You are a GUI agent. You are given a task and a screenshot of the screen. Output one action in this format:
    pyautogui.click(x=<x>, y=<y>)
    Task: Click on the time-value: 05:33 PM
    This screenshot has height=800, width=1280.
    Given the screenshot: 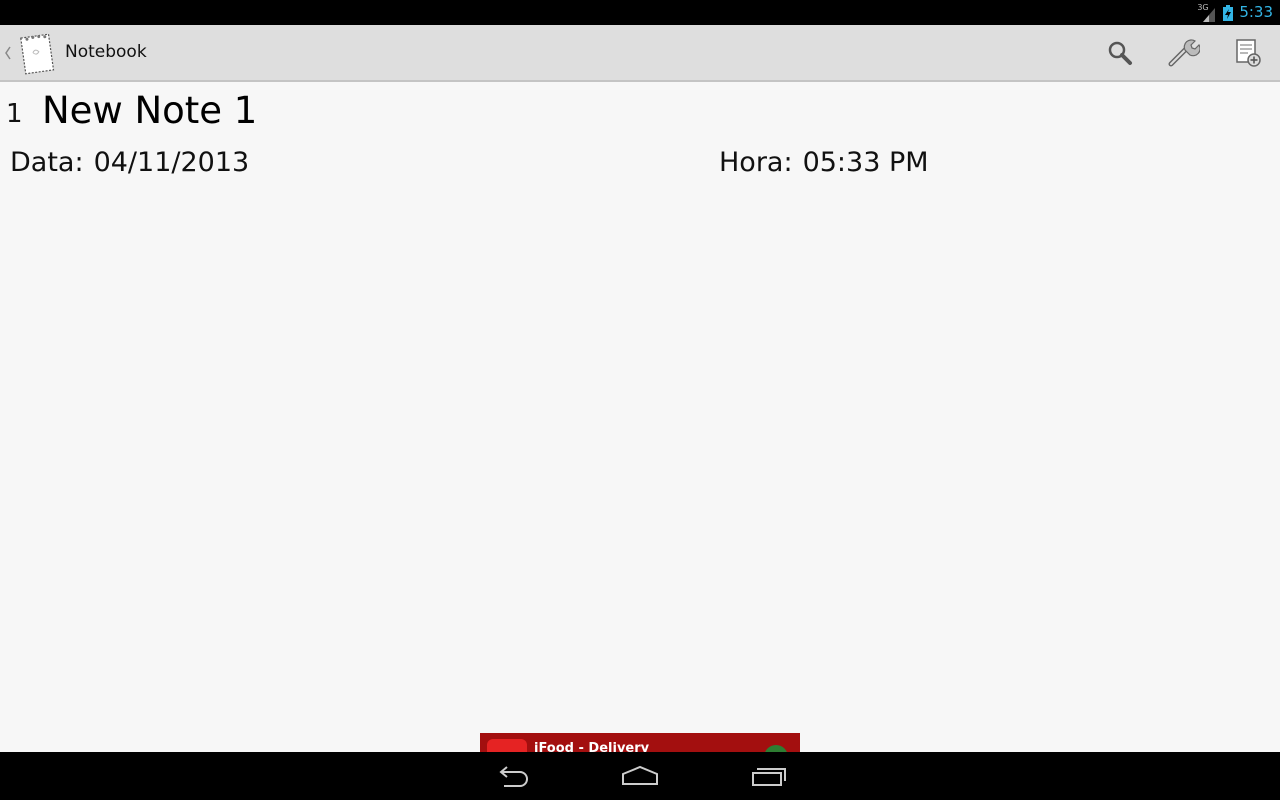 What is the action you would take?
    pyautogui.click(x=865, y=162)
    